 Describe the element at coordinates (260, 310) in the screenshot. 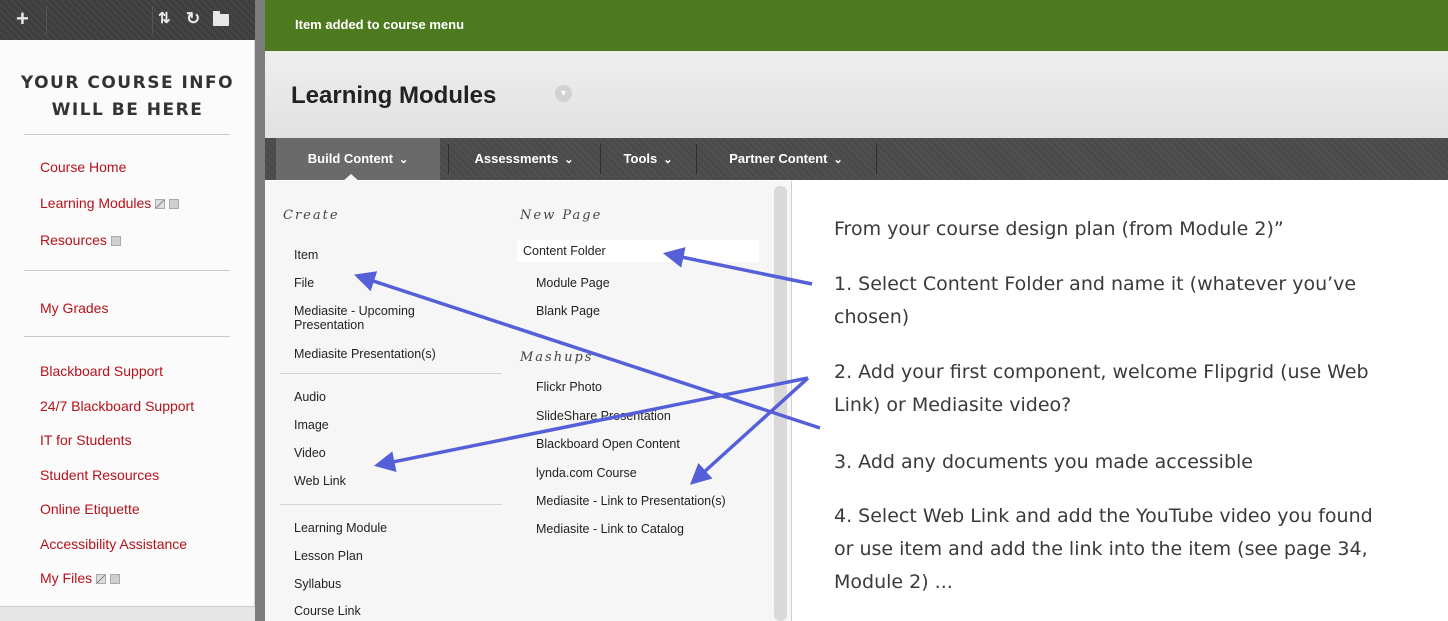

I see `sidebar-resize-handle` at that location.